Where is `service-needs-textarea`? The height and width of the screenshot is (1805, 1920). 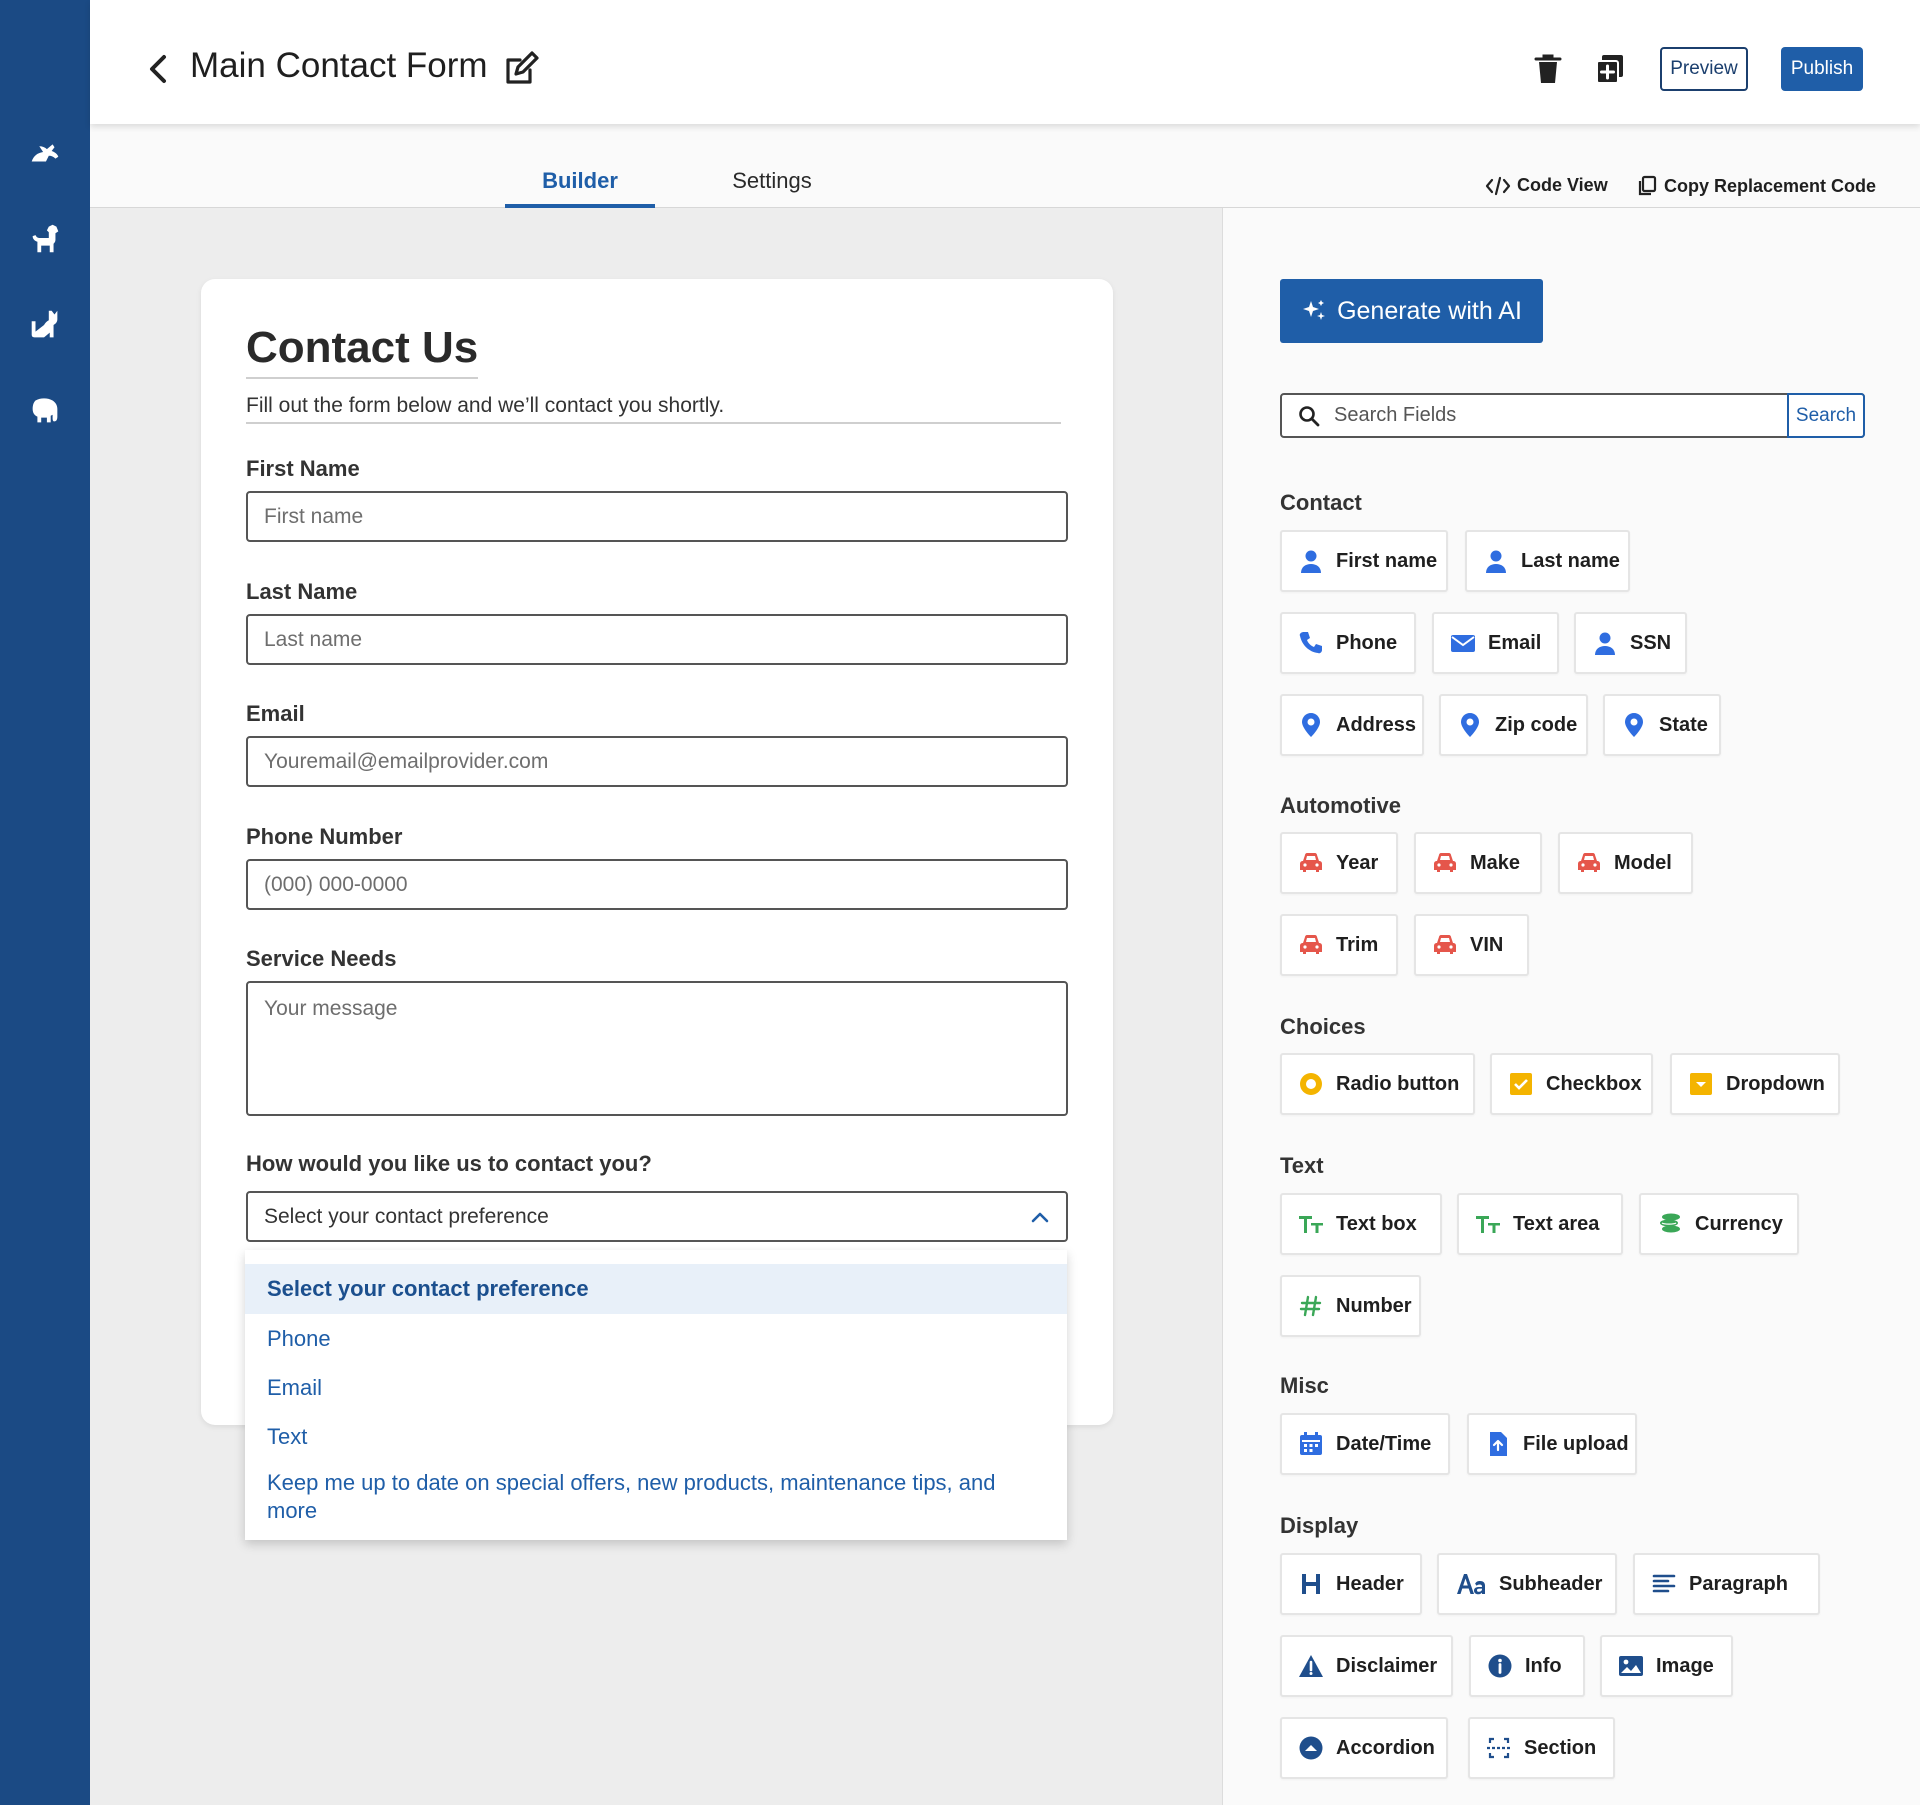 service-needs-textarea is located at coordinates (657, 1048).